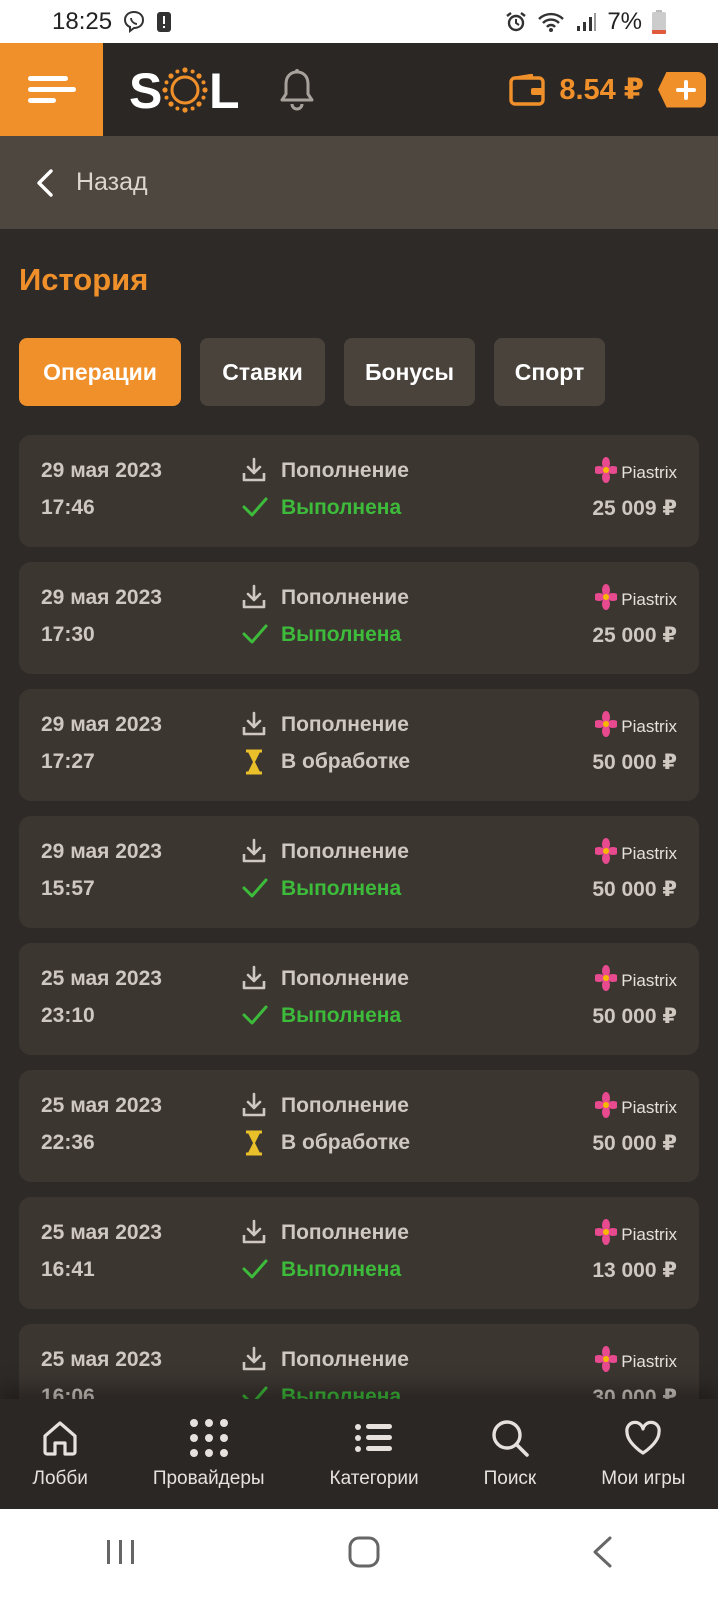  I want to click on nav-categories: Категории, so click(374, 1454).